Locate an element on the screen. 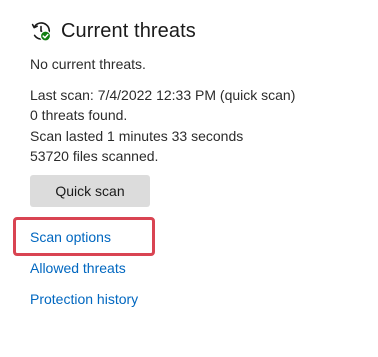 The width and height of the screenshot is (378, 357). no-threats-text: No current threats. is located at coordinates (88, 64).